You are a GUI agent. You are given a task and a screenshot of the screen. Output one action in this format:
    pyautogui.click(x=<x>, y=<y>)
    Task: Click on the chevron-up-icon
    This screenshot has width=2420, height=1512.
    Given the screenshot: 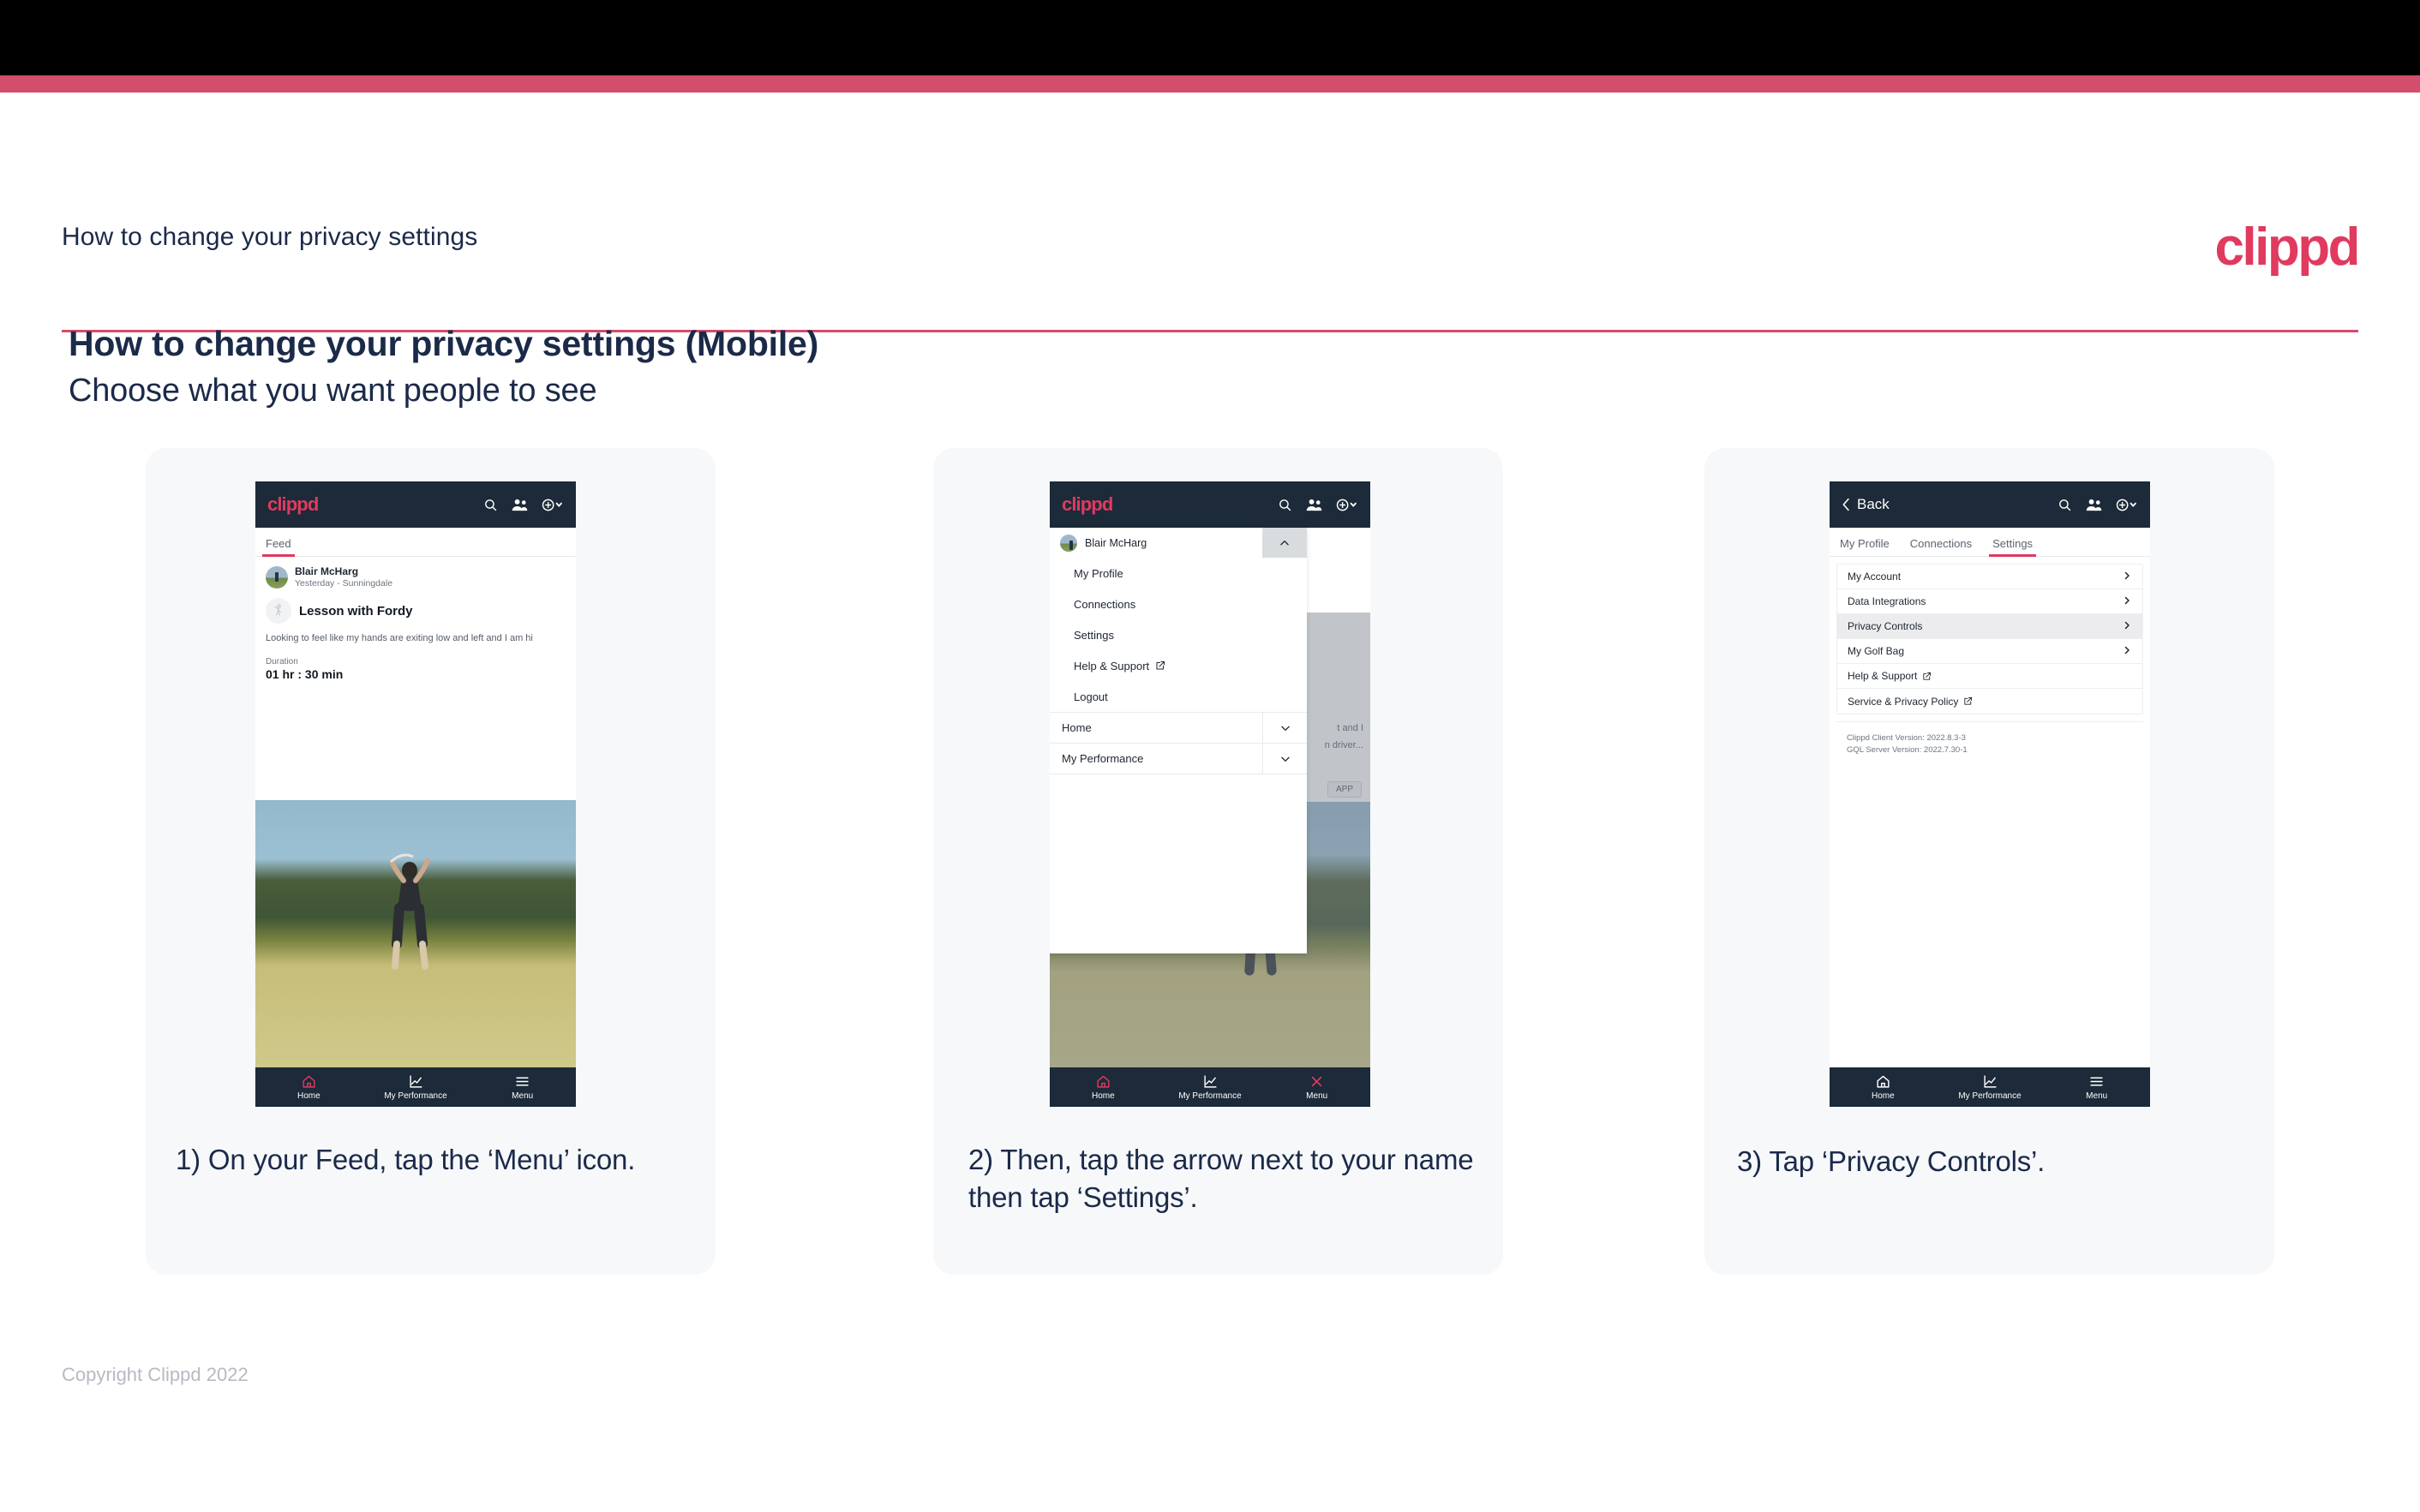 What is the action you would take?
    pyautogui.click(x=1284, y=542)
    